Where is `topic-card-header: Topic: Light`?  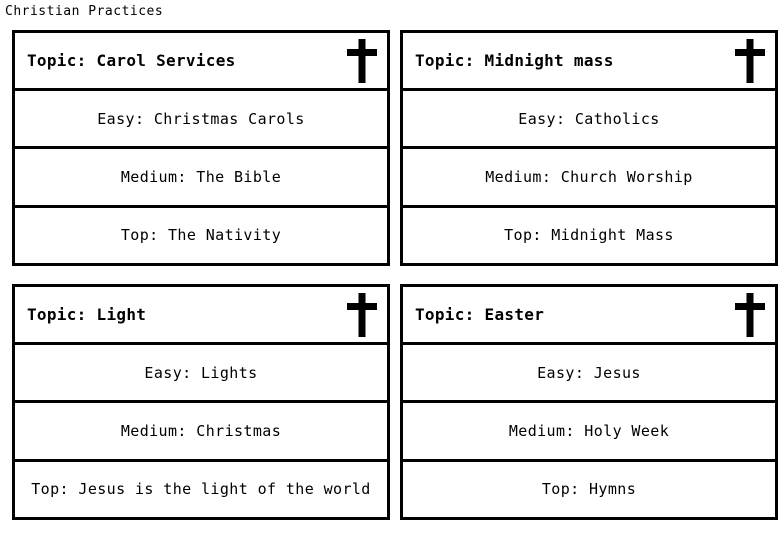
topic-card-header: Topic: Light is located at coordinates (201, 316).